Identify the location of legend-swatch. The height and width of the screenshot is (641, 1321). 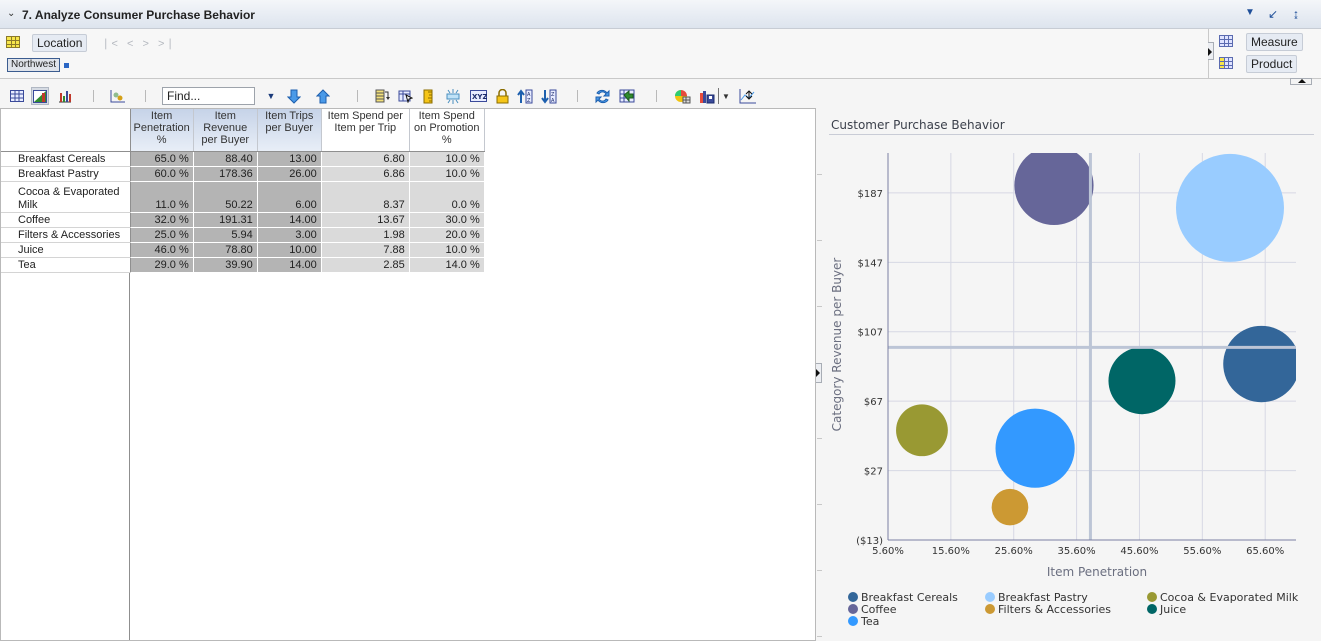
(990, 609).